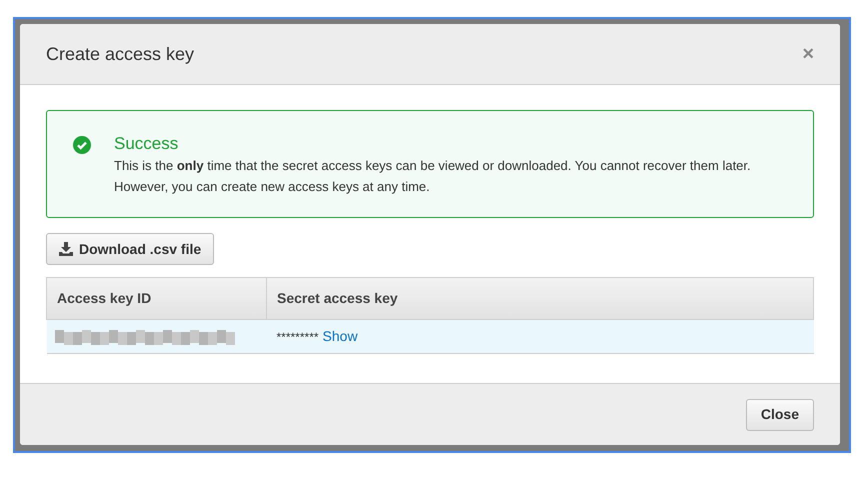  I want to click on column-header: Secret access key, so click(540, 299).